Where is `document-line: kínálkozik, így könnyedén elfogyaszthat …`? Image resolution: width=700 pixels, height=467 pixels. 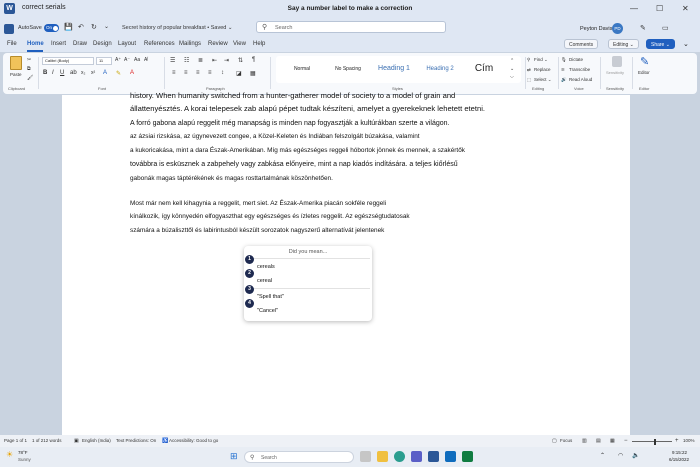
document-line: kínálkozik, így könnyedén elfogyaszthat … is located at coordinates (350, 217).